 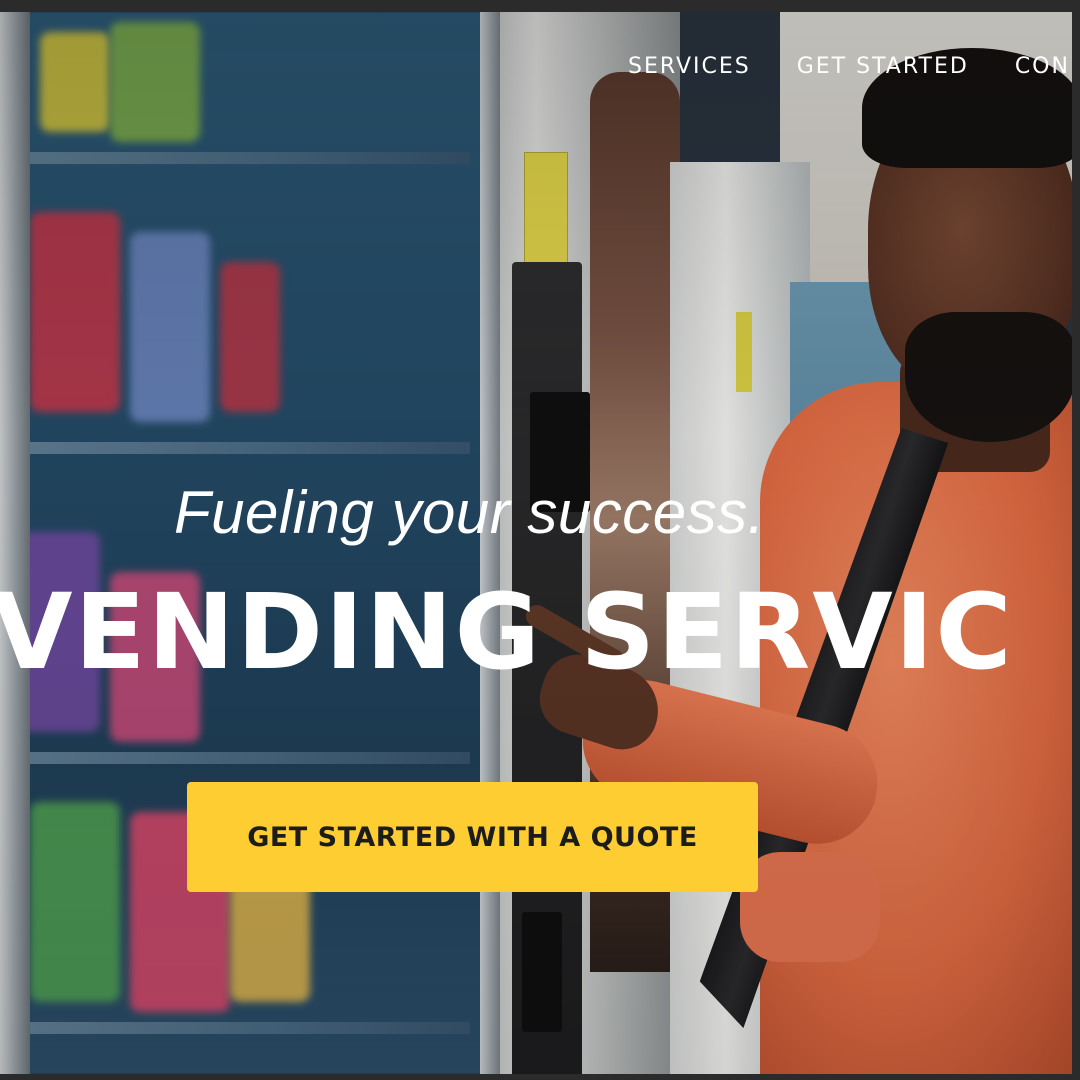 I want to click on nav-link-contact: CON, so click(x=1042, y=67).